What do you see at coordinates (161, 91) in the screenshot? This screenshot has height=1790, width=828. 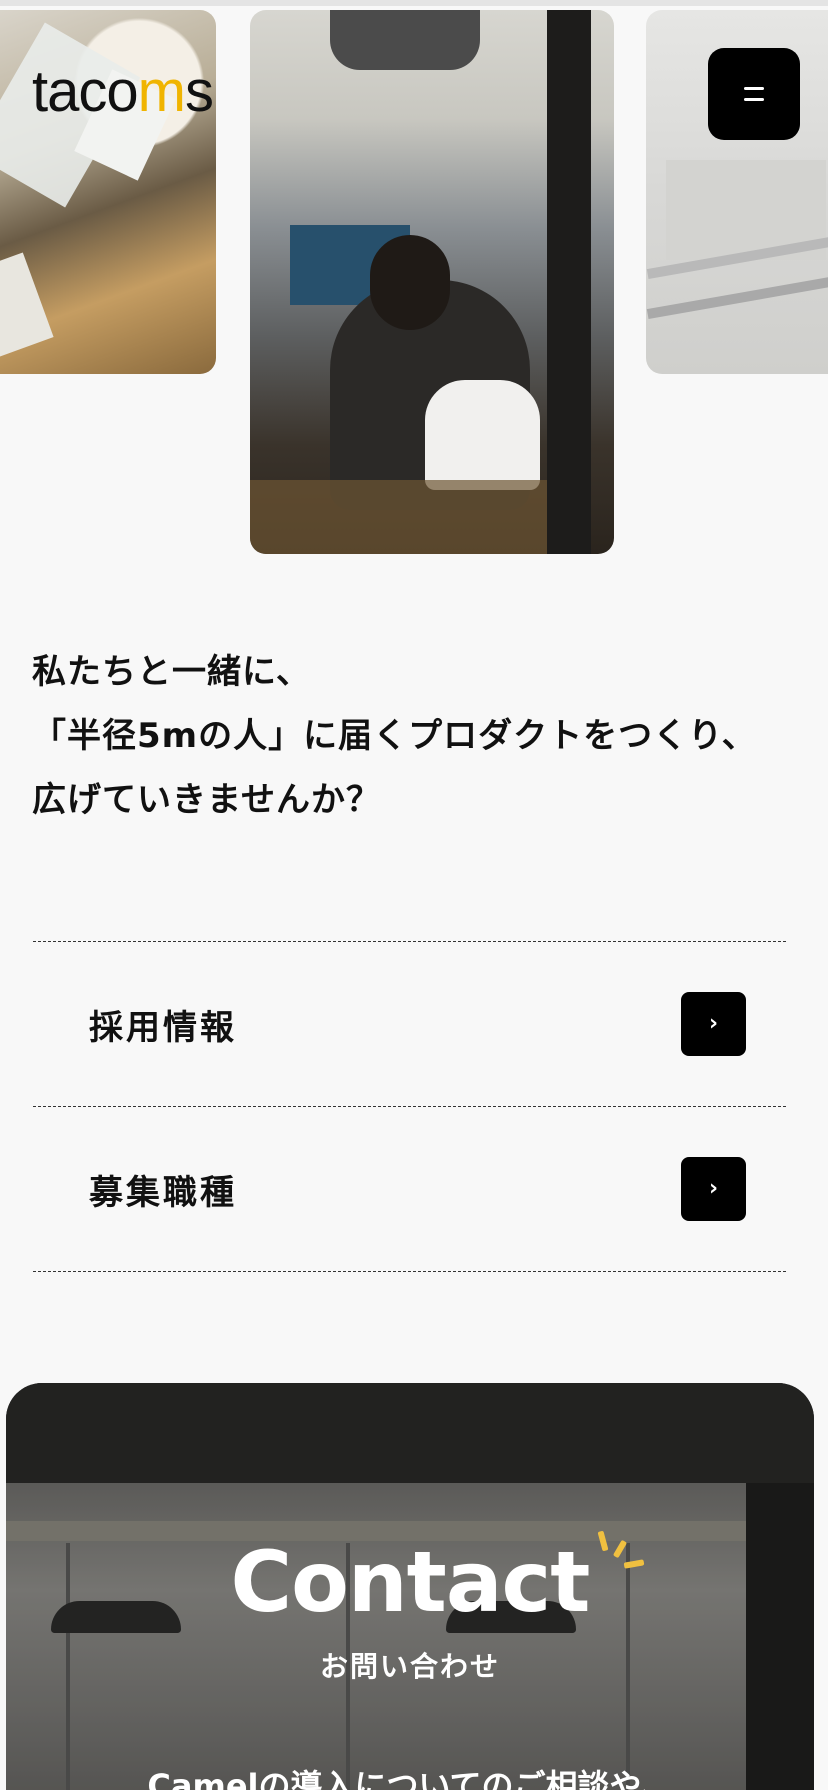 I see `logo-accent-text: m` at bounding box center [161, 91].